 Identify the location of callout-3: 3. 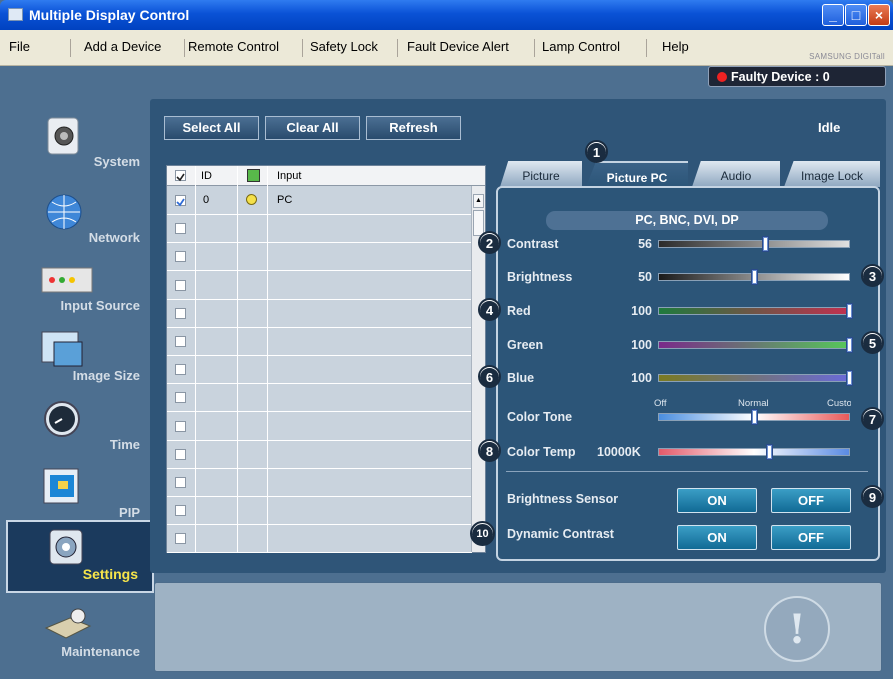
(872, 275).